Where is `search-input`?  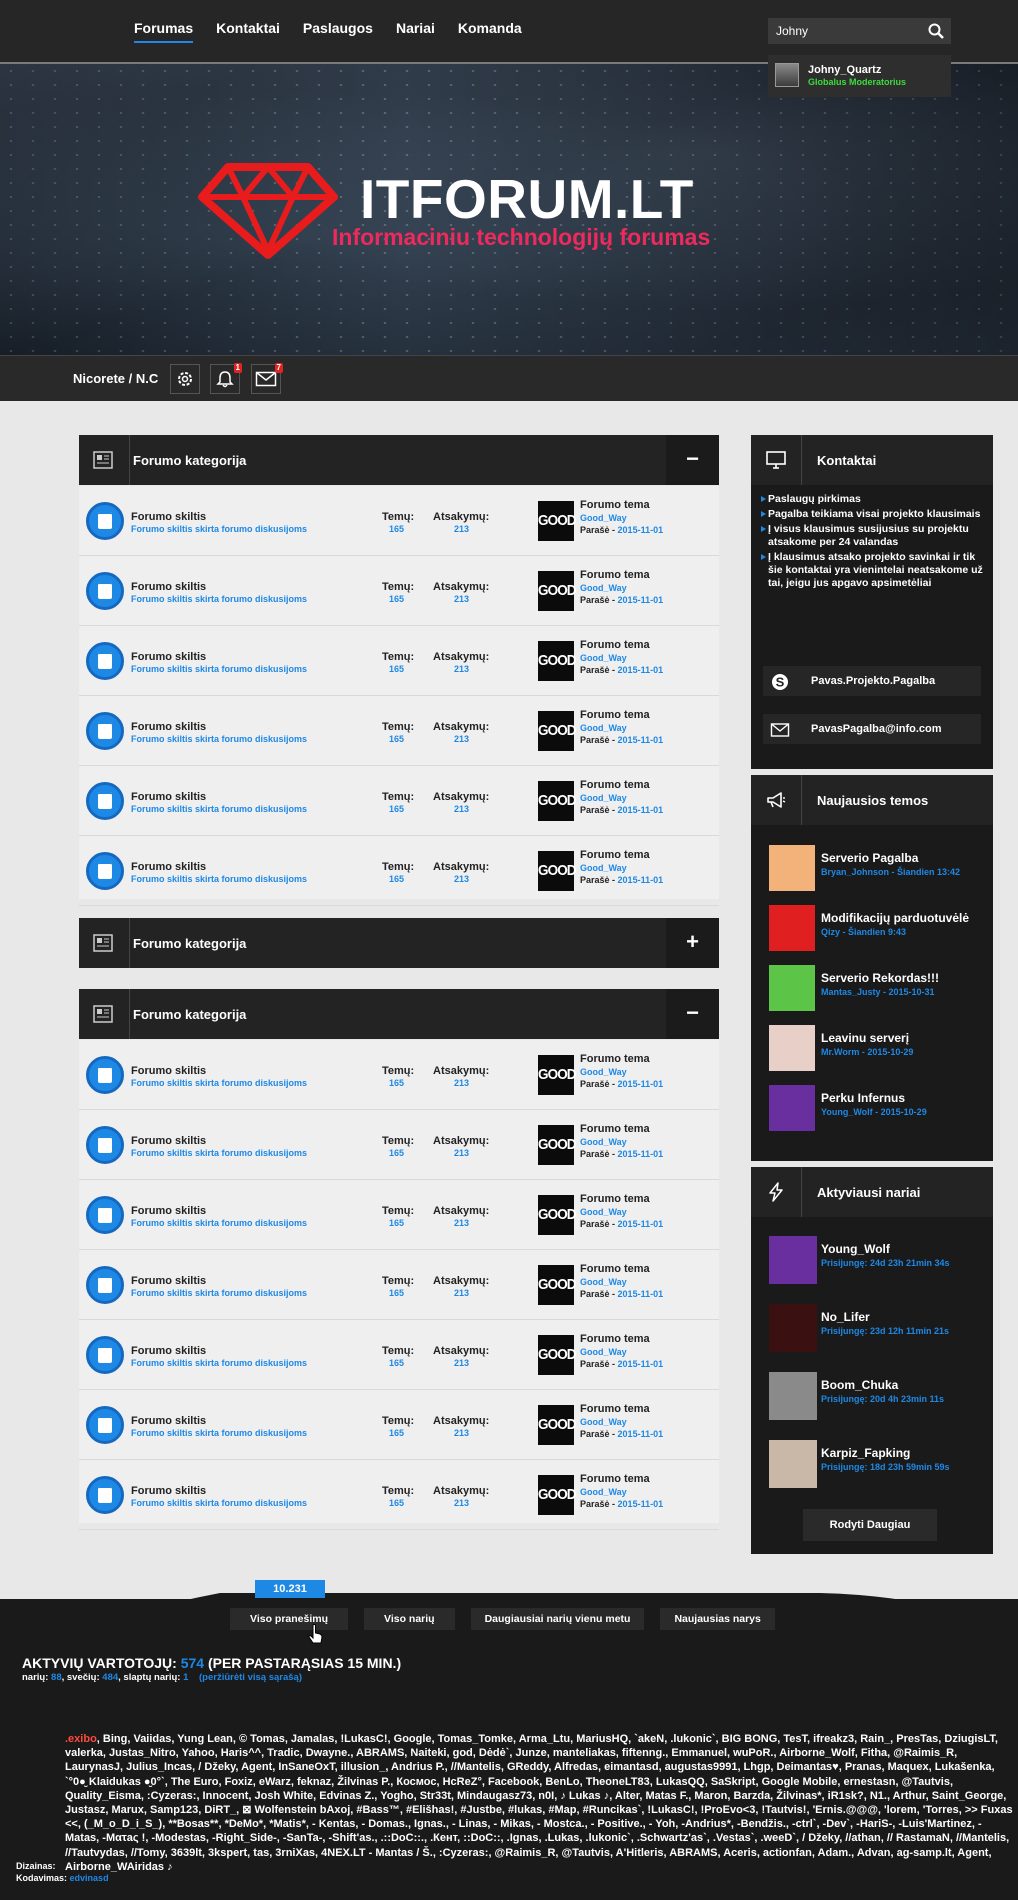
search-input is located at coordinates (859, 31).